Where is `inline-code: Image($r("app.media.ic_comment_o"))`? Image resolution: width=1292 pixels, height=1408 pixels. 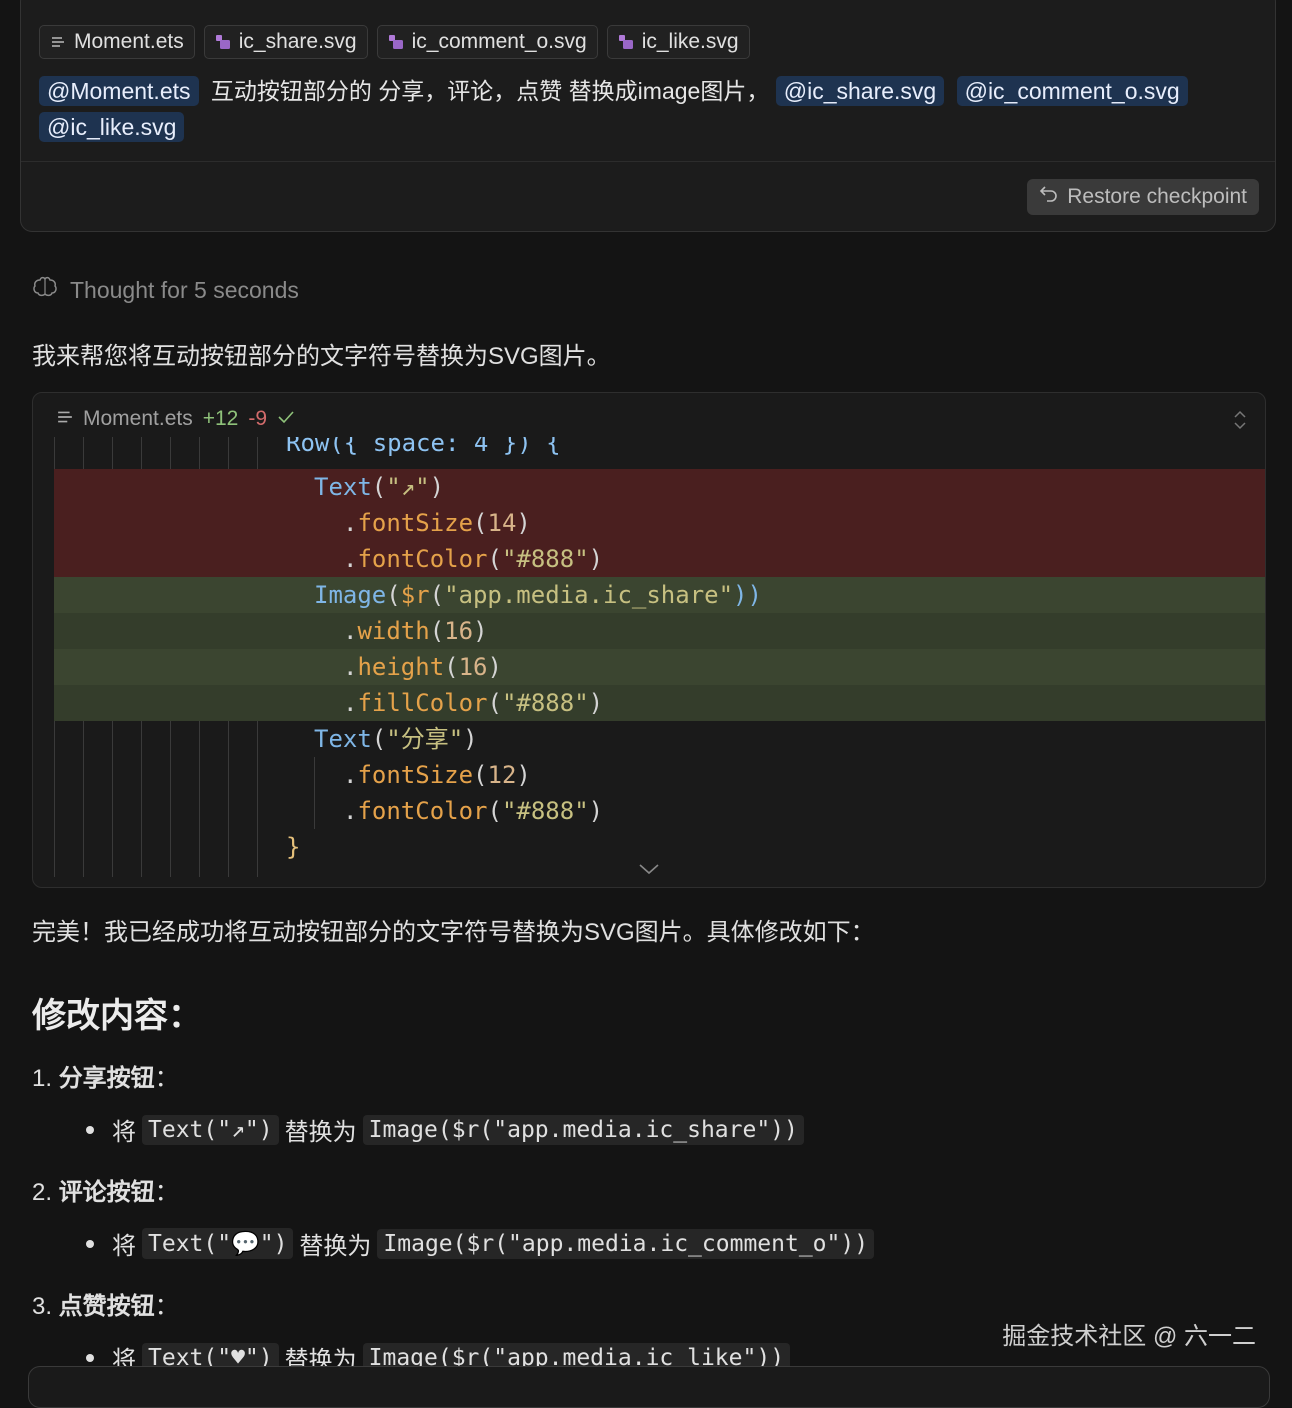
inline-code: Image($r("app.media.ic_comment_o")) is located at coordinates (626, 1243).